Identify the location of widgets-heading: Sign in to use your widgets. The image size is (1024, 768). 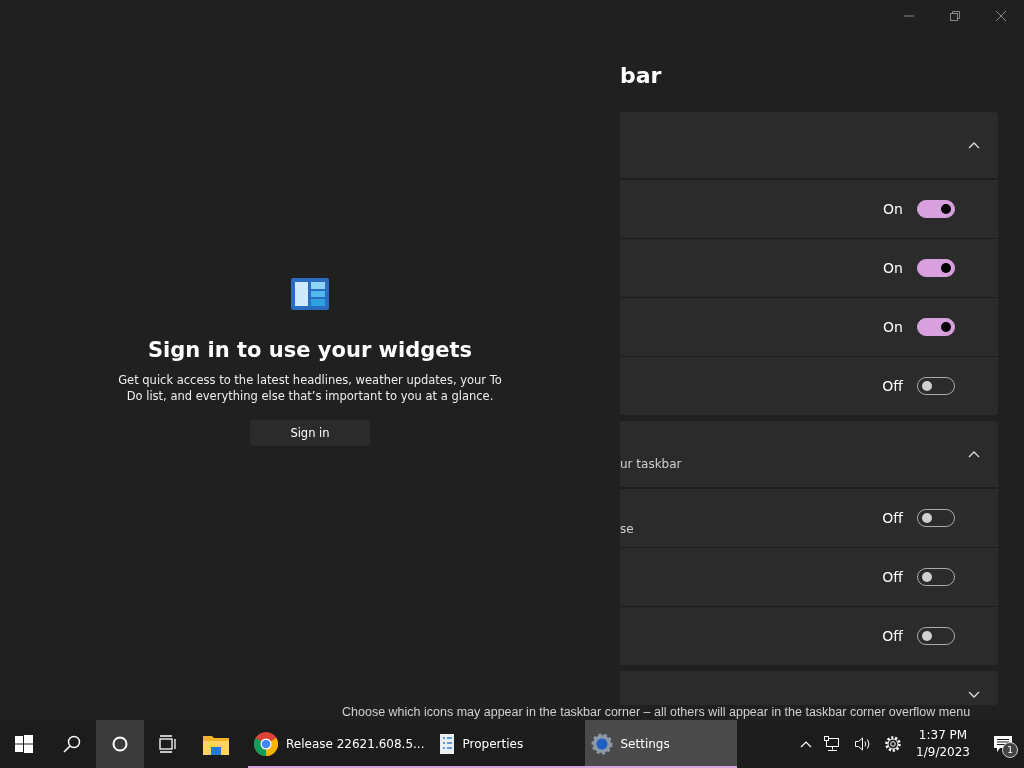
(309, 350).